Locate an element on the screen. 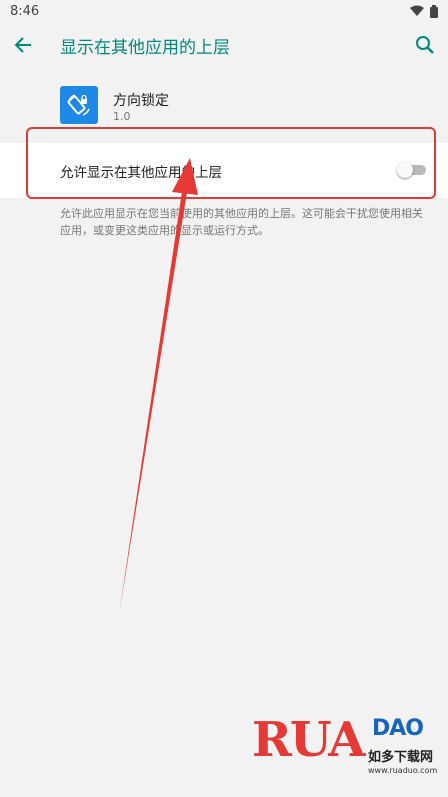  search-icon is located at coordinates (425, 45).